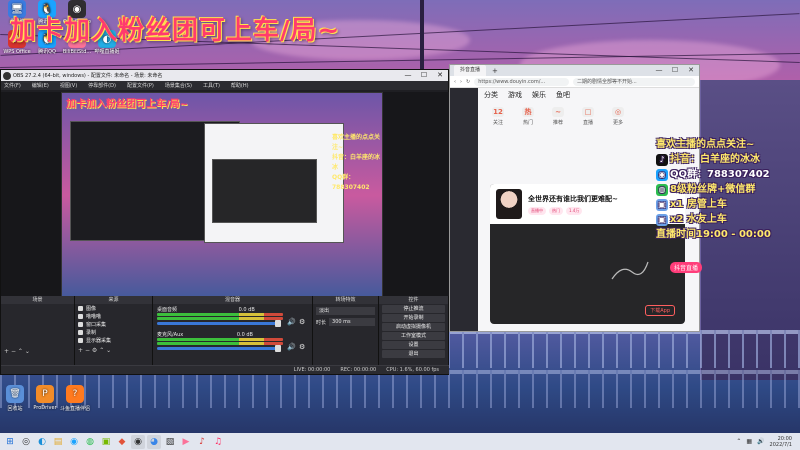 The image size is (800, 450). What do you see at coordinates (138, 441) in the screenshot?
I see `obs-icon: ◉` at bounding box center [138, 441].